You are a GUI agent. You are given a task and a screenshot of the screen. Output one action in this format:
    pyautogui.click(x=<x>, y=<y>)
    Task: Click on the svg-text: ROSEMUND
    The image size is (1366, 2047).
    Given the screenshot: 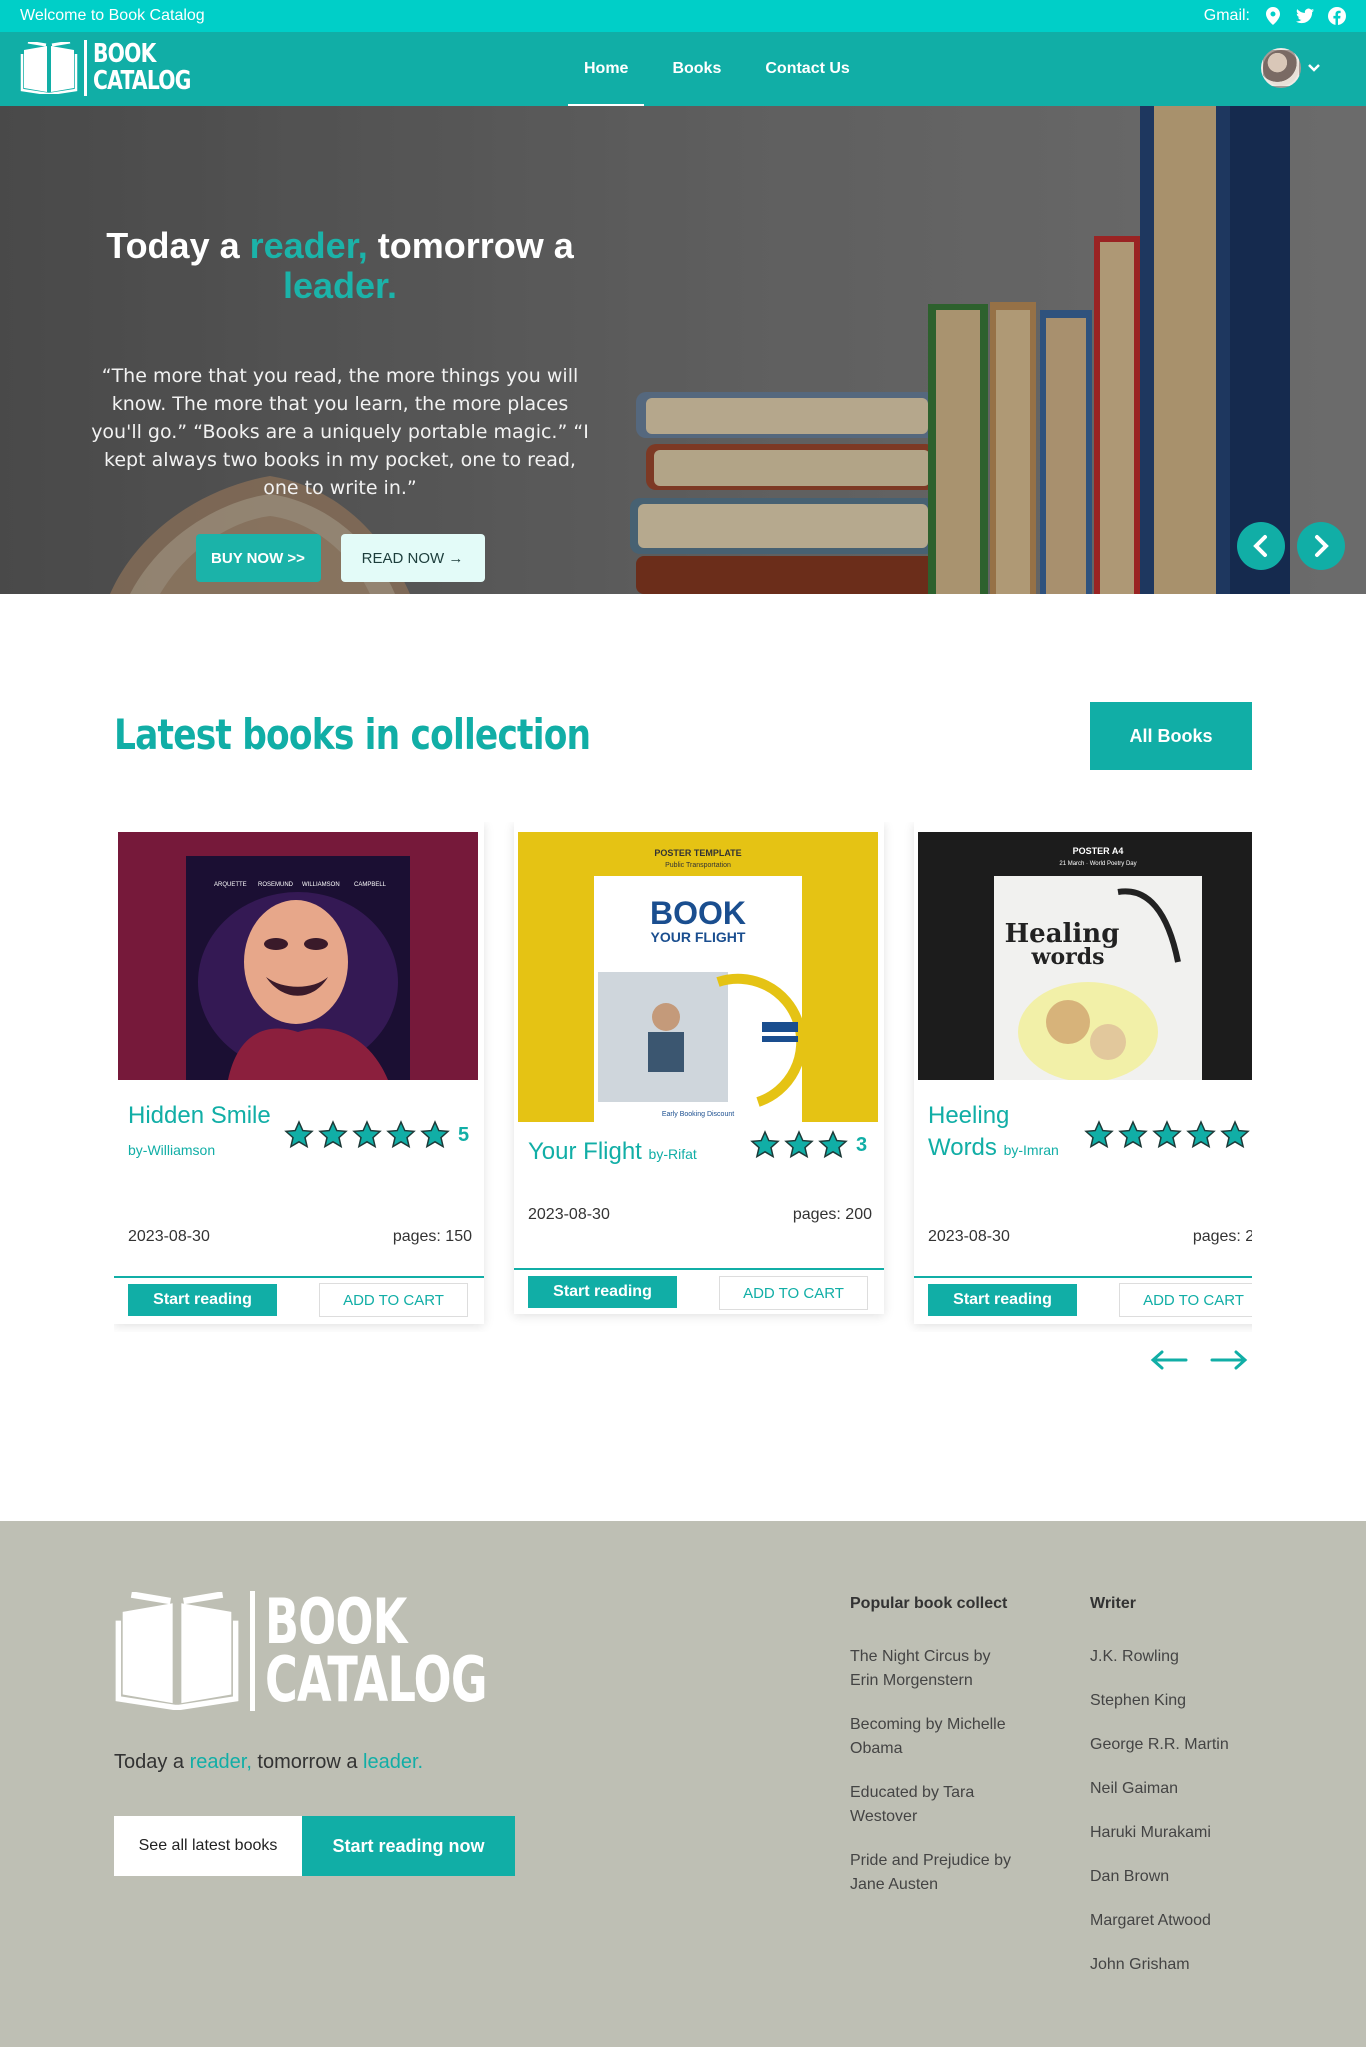 What is the action you would take?
    pyautogui.click(x=276, y=885)
    